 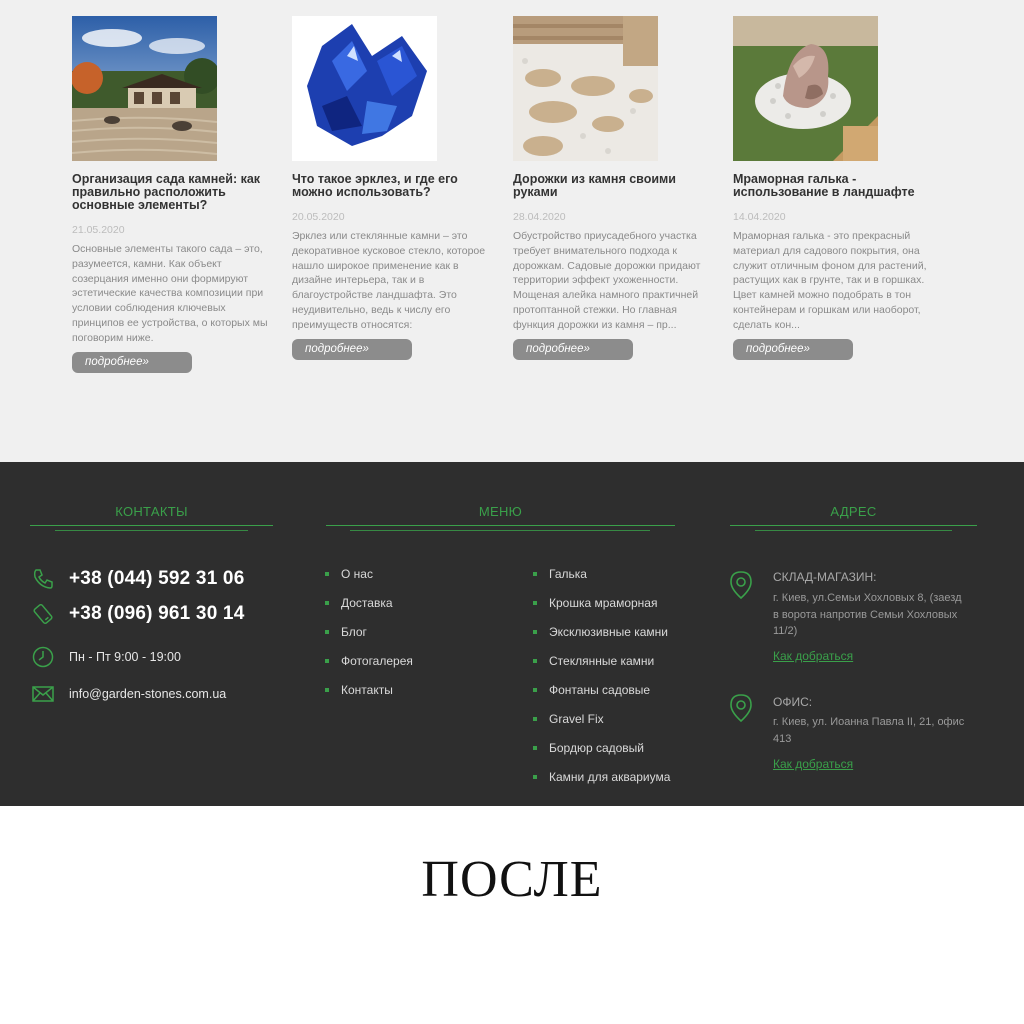 I want to click on office-directions-link: Как добраться, so click(x=813, y=764).